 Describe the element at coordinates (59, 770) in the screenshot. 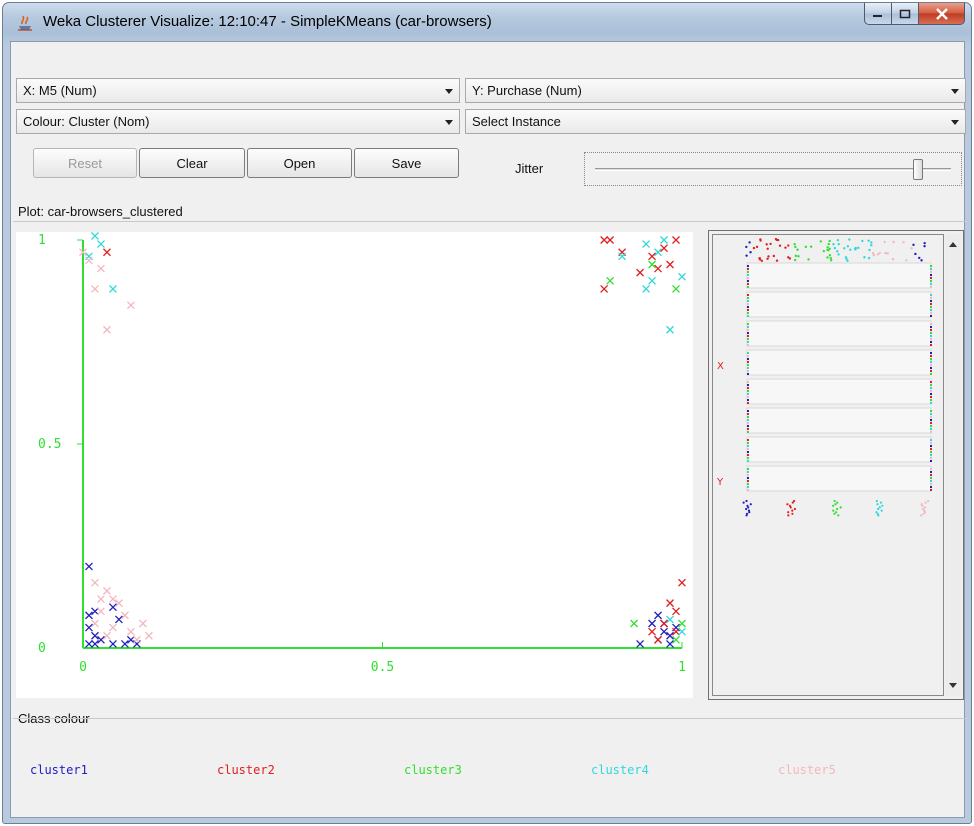

I see `legend-cluster1: cluster1` at that location.